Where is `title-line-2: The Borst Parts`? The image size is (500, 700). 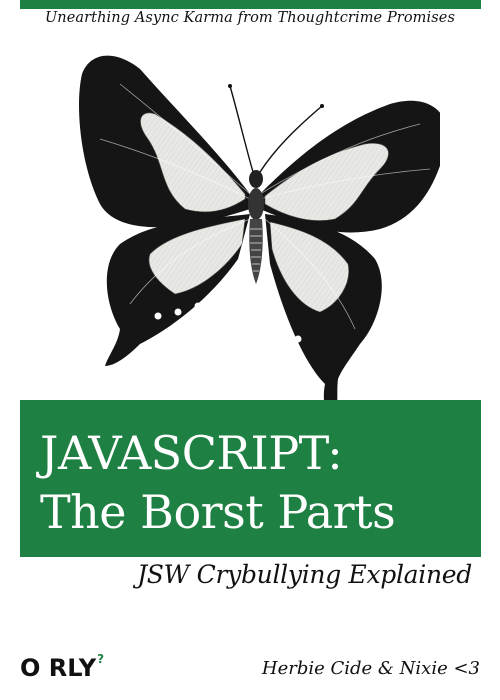 title-line-2: The Borst Parts is located at coordinates (218, 512).